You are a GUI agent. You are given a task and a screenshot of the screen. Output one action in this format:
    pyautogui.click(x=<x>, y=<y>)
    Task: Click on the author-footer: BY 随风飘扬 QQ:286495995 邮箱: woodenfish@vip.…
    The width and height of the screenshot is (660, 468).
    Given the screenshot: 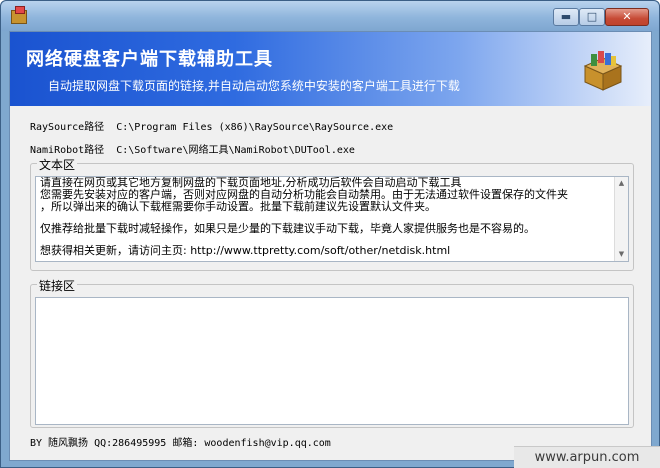 What is the action you would take?
    pyautogui.click(x=180, y=443)
    